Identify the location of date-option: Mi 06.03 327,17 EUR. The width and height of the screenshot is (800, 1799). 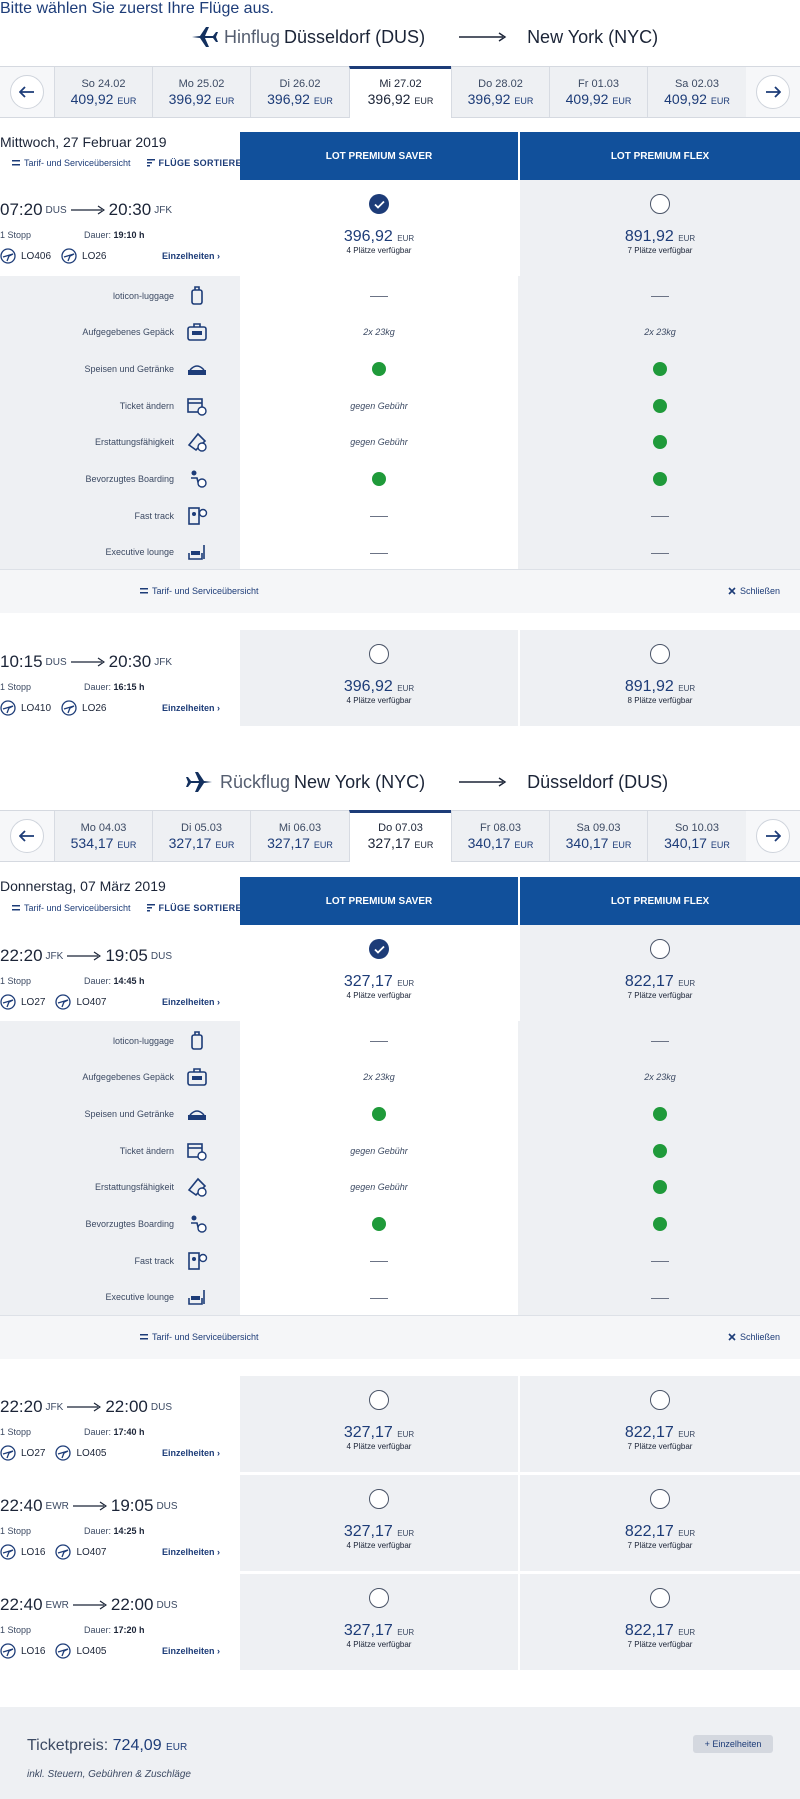
(299, 836).